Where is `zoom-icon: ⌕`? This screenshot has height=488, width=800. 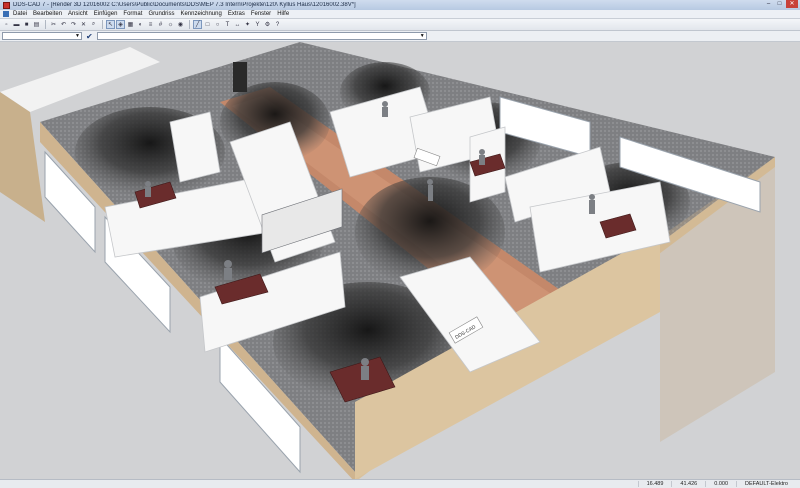
zoom-icon: ⌕ is located at coordinates (93, 24).